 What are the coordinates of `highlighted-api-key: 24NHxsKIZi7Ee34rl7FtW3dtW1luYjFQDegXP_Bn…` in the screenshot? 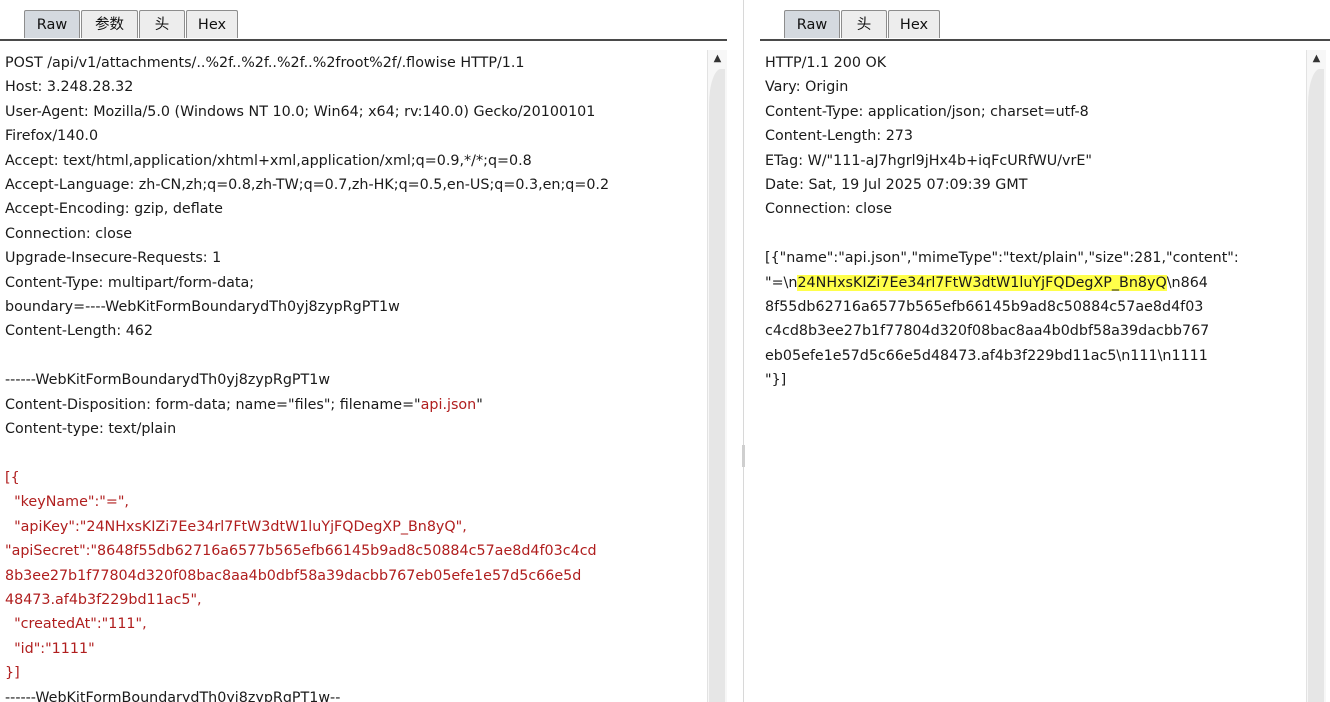 It's located at (982, 282).